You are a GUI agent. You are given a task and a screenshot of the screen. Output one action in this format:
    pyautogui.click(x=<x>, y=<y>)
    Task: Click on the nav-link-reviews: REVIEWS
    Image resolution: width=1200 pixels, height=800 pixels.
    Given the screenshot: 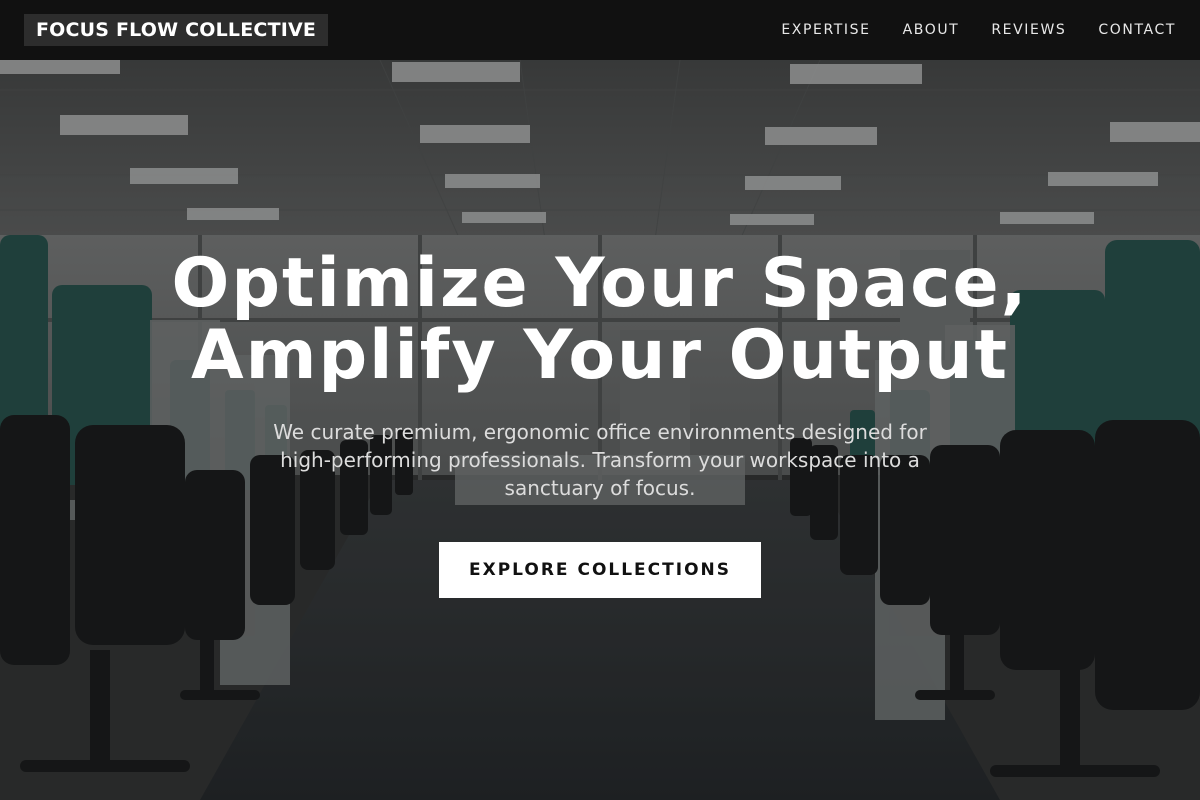 What is the action you would take?
    pyautogui.click(x=1028, y=30)
    